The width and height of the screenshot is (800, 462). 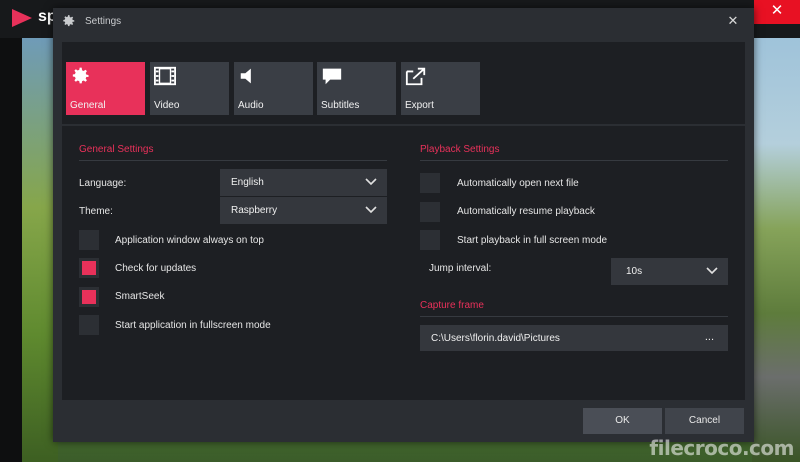 What do you see at coordinates (245, 76) in the screenshot?
I see `speaker-icon` at bounding box center [245, 76].